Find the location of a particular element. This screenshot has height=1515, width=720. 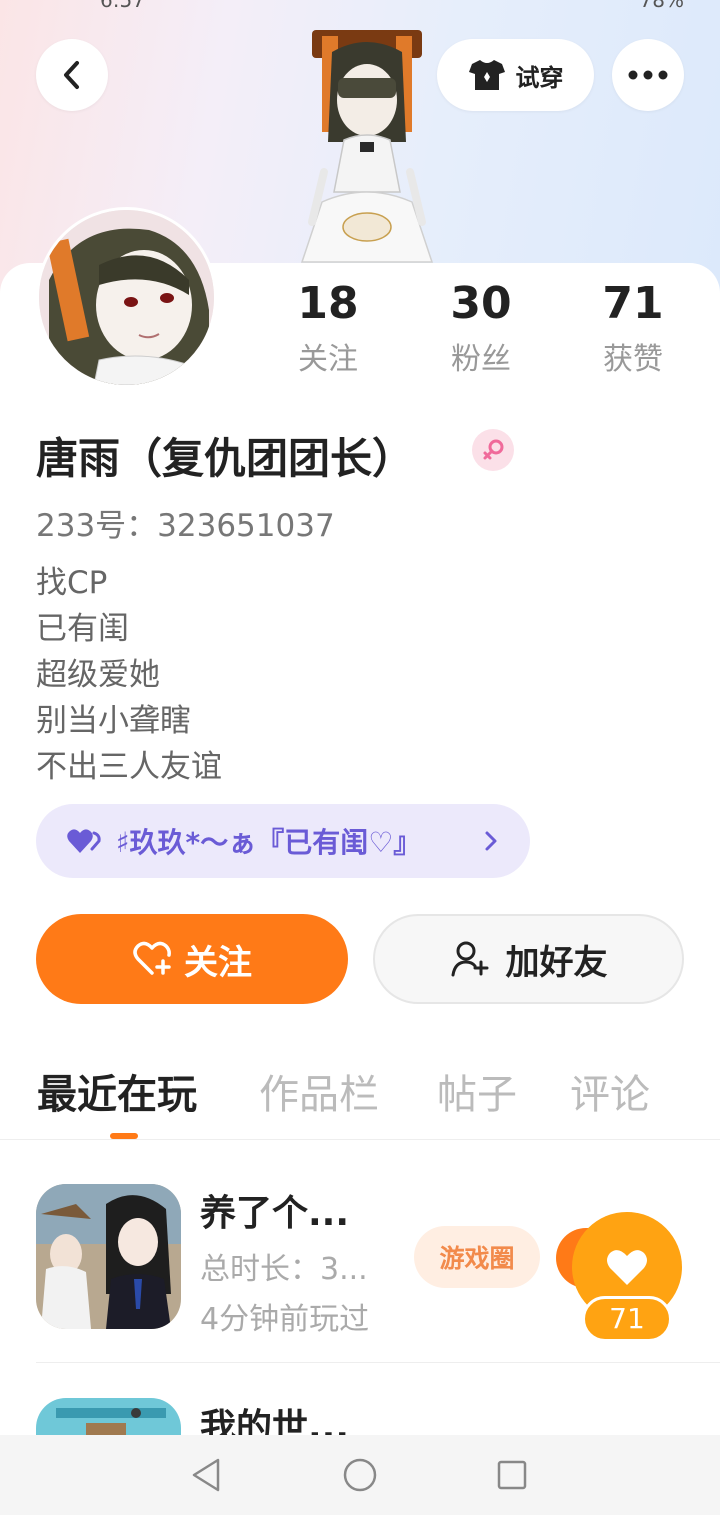

bio-line: 超级爱她 is located at coordinates (98, 675).